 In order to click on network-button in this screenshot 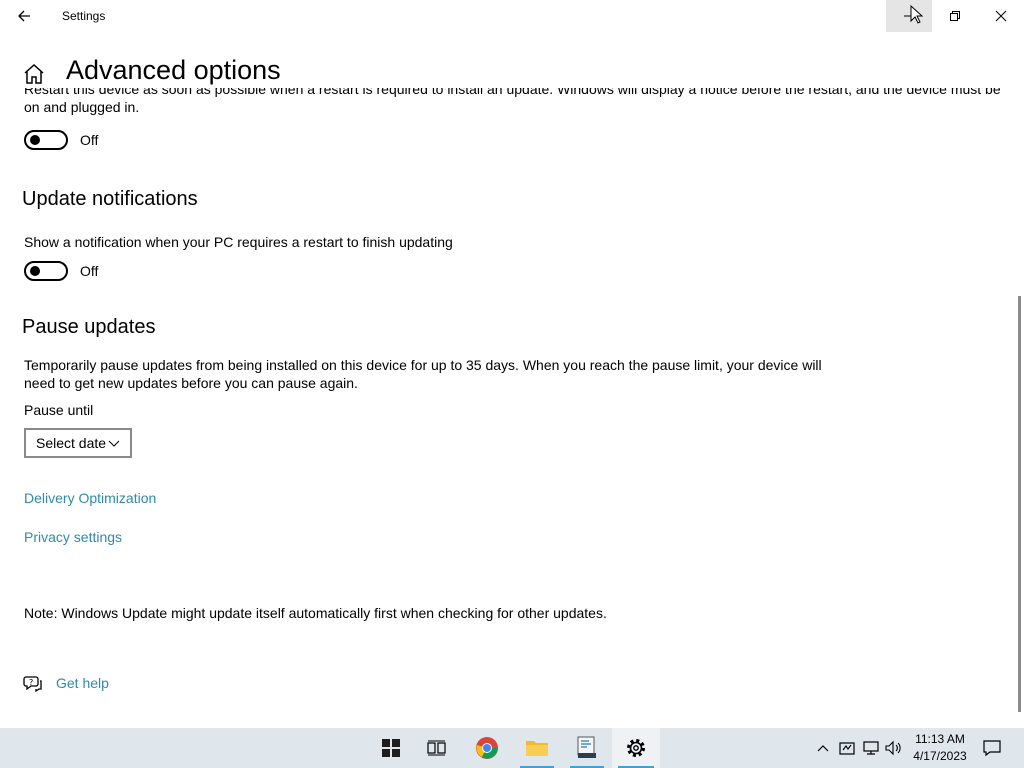, I will do `click(871, 748)`.